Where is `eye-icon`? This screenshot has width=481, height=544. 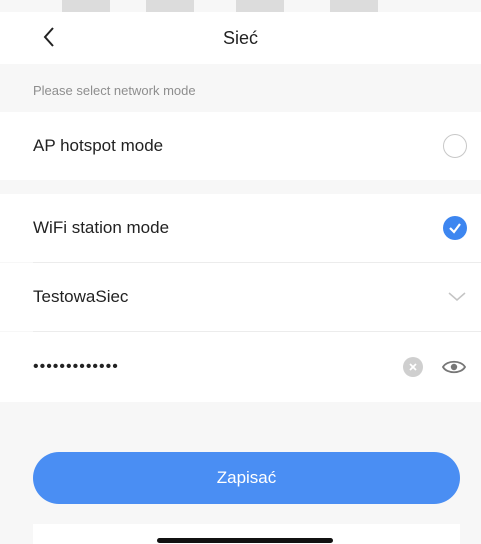
eye-icon is located at coordinates (454, 367).